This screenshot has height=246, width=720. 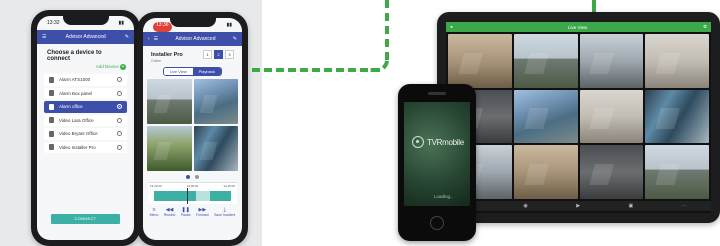 I want to click on list-item: Alarm office, so click(x=85, y=107).